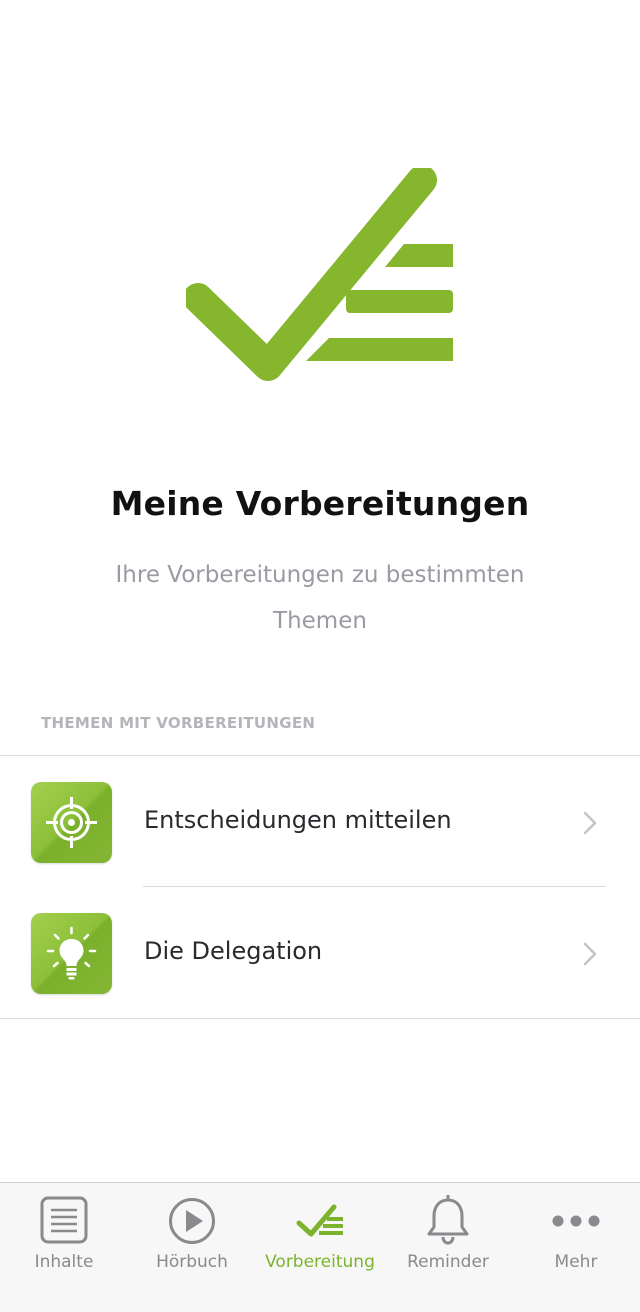 Image resolution: width=640 pixels, height=1312 pixels. Describe the element at coordinates (178, 723) in the screenshot. I see `section-header: THEMEN MIT VORBEREITUNGEN` at that location.